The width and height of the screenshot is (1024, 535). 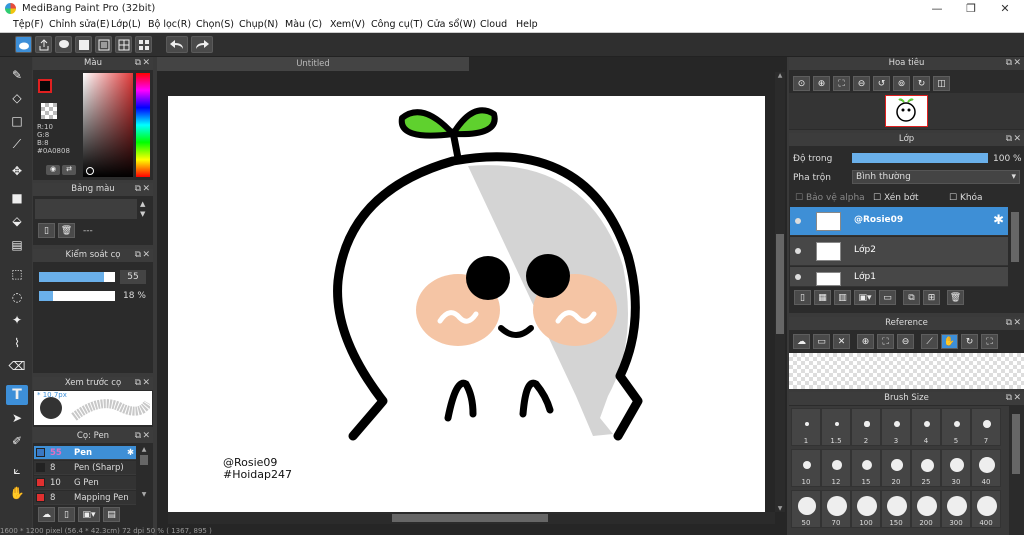 What do you see at coordinates (17, 198) in the screenshot?
I see `fill-rect-tool-icon: ■` at bounding box center [17, 198].